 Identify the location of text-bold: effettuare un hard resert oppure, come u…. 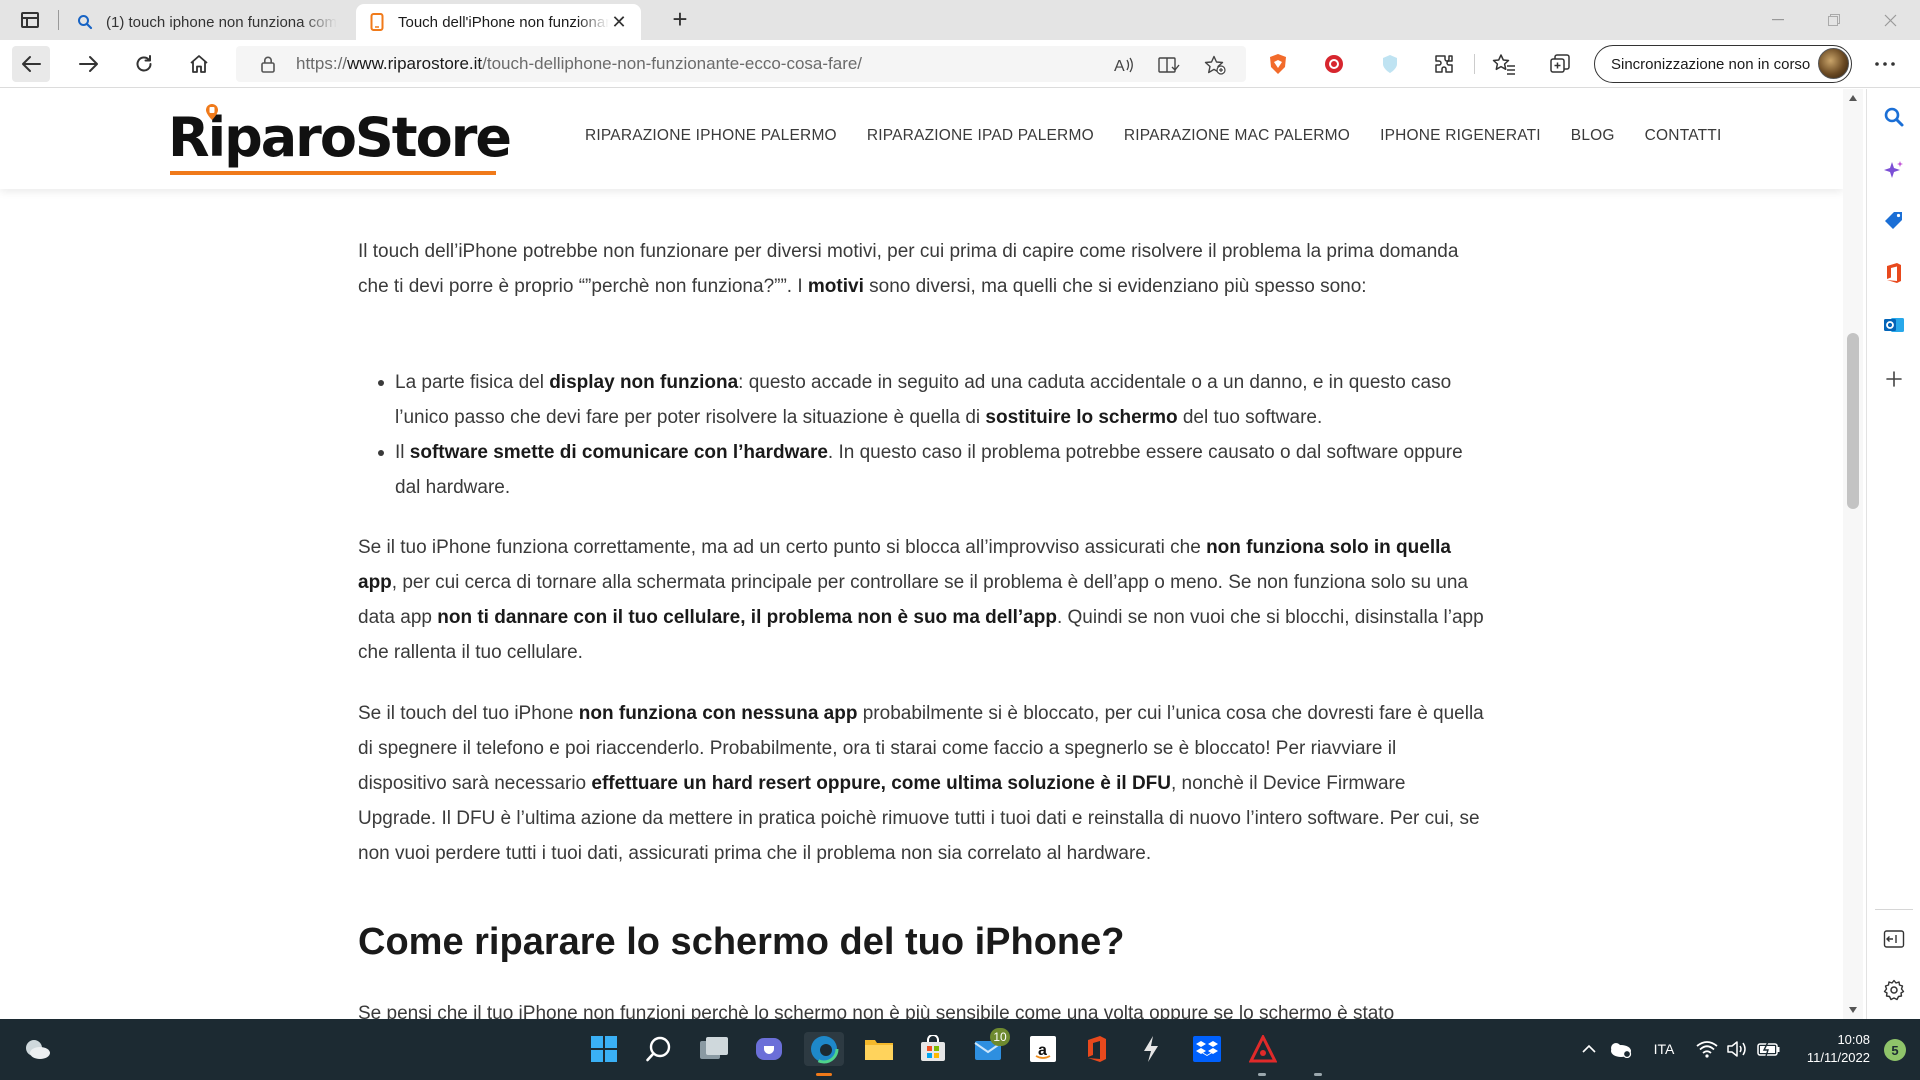
(881, 783).